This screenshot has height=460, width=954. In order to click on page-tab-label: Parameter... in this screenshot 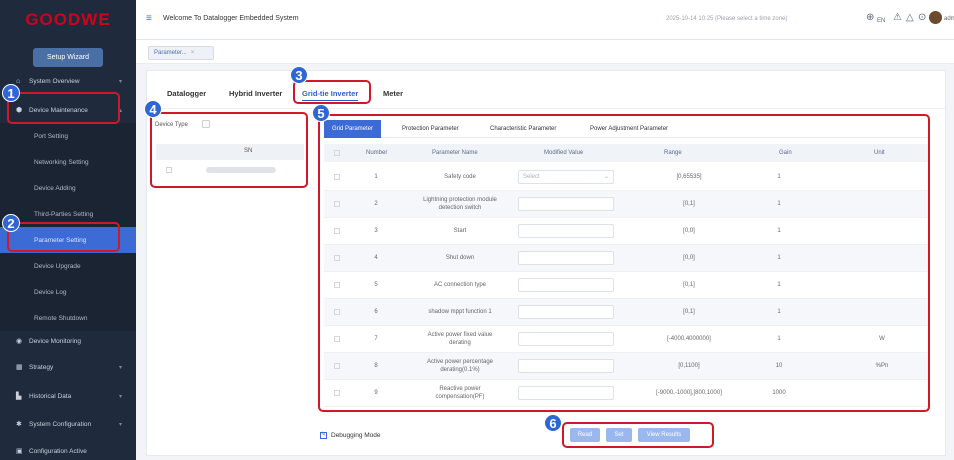, I will do `click(170, 53)`.